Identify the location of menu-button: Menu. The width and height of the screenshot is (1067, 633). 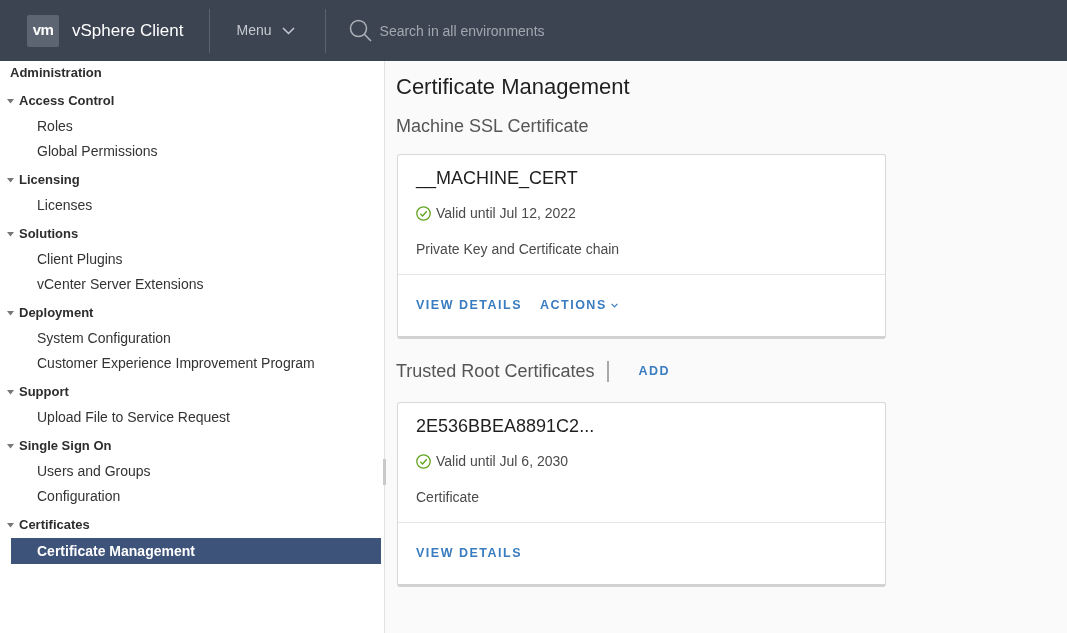
(265, 30).